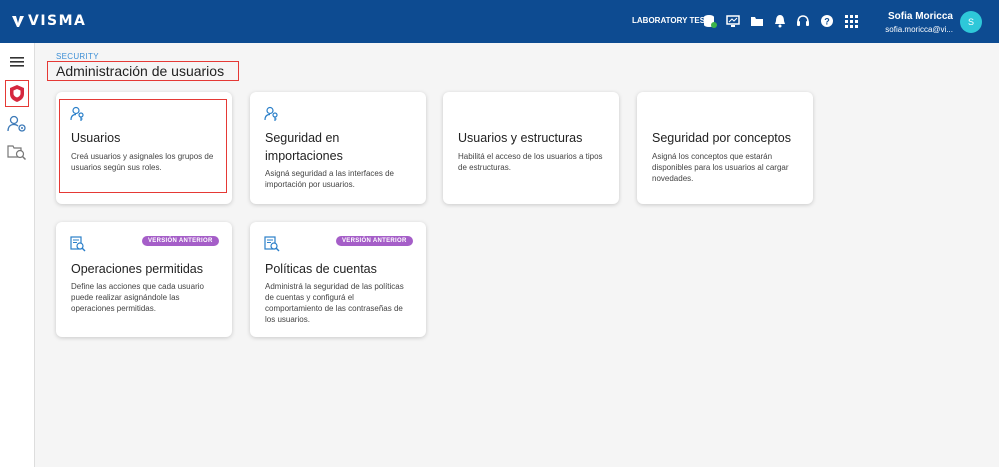 The image size is (999, 467). Describe the element at coordinates (304, 147) in the screenshot. I see `card-title: Seguridad en importaciones` at that location.